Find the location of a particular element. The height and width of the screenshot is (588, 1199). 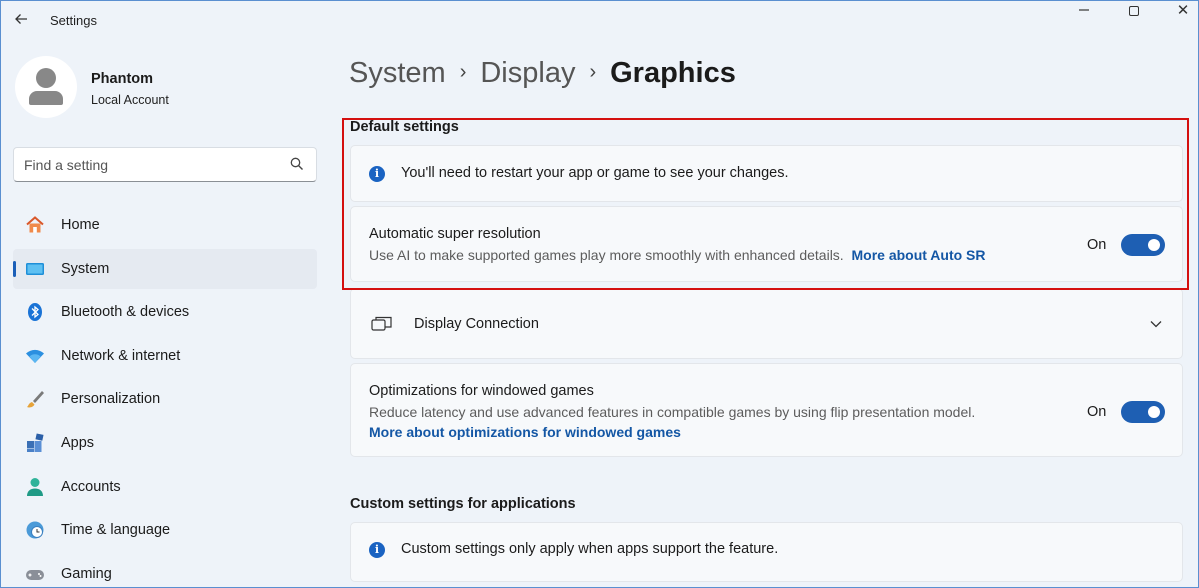

system-display-icon is located at coordinates (35, 268).